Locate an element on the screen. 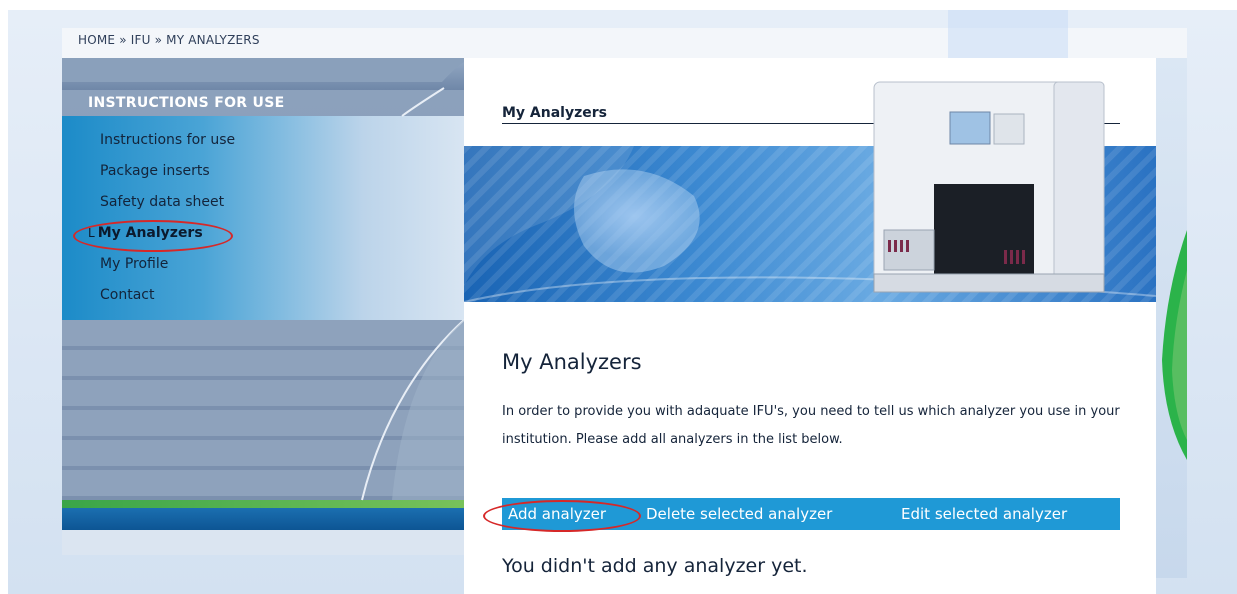  sidebar-item-my-profile: My Profile is located at coordinates (167, 271).